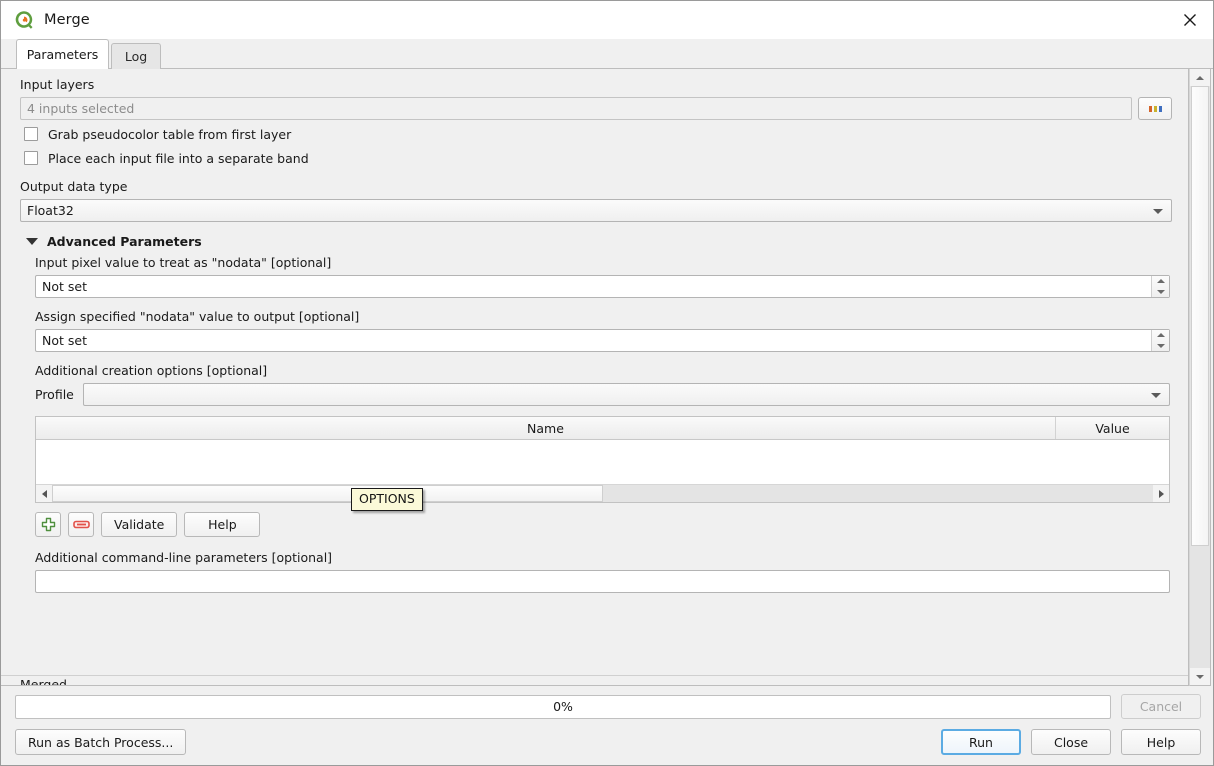 Image resolution: width=1214 pixels, height=766 pixels. I want to click on footer-button-row: Run as Batch Process... Run Close Help, so click(608, 742).